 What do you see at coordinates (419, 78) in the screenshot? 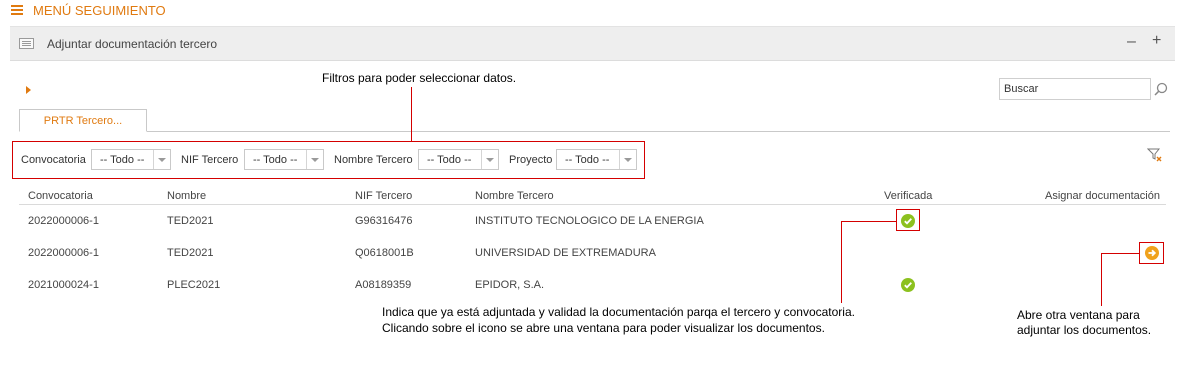
I see `filters-annotation-text: Filtros para poder seleccionar datos.` at bounding box center [419, 78].